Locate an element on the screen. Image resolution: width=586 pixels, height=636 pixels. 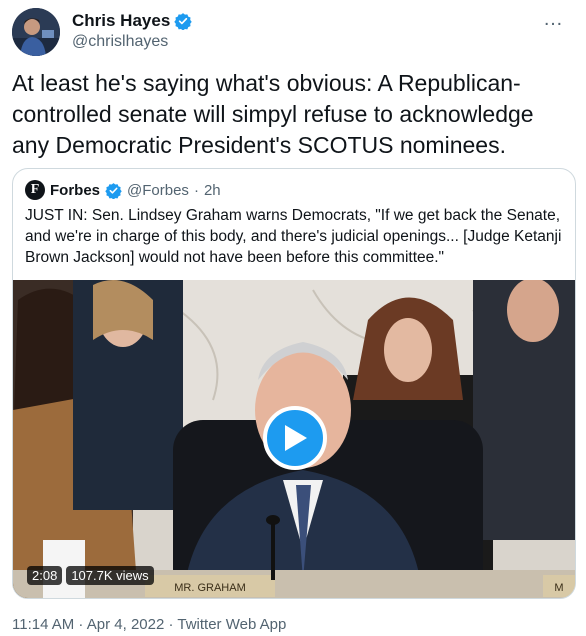
play-button is located at coordinates (295, 438).